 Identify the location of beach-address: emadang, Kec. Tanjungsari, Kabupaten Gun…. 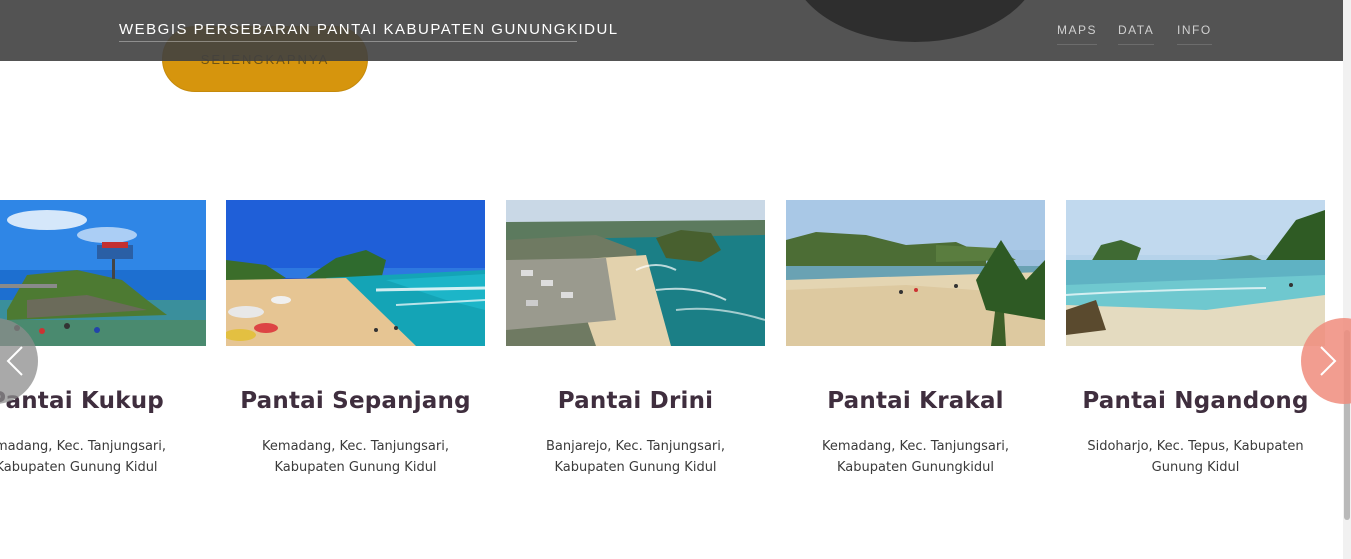
(108, 457).